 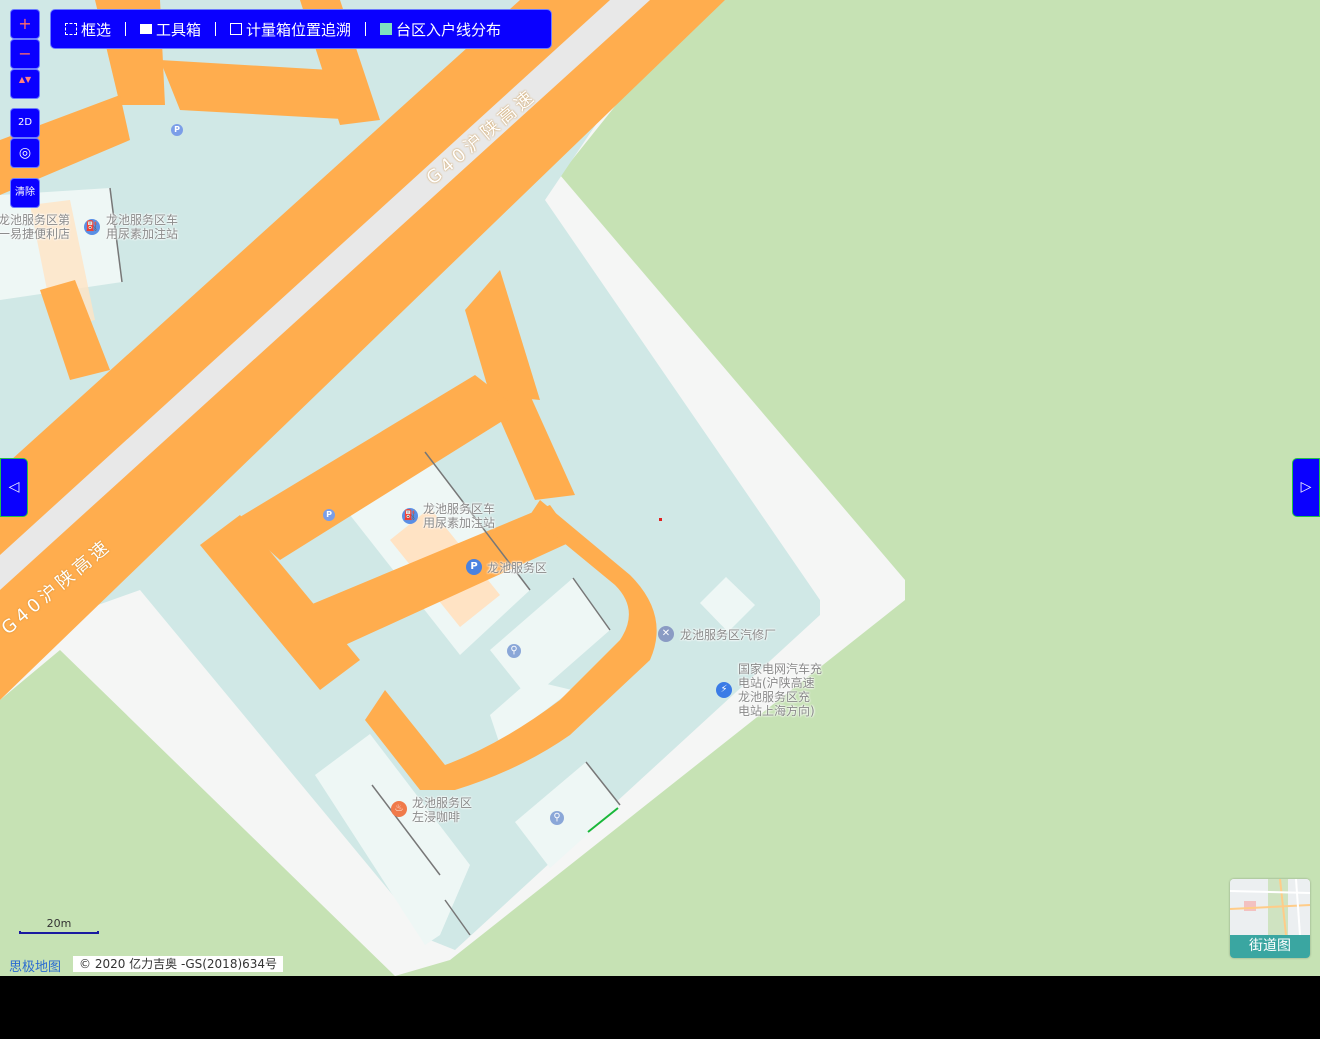 I want to click on scale-label: 20m, so click(x=59, y=923).